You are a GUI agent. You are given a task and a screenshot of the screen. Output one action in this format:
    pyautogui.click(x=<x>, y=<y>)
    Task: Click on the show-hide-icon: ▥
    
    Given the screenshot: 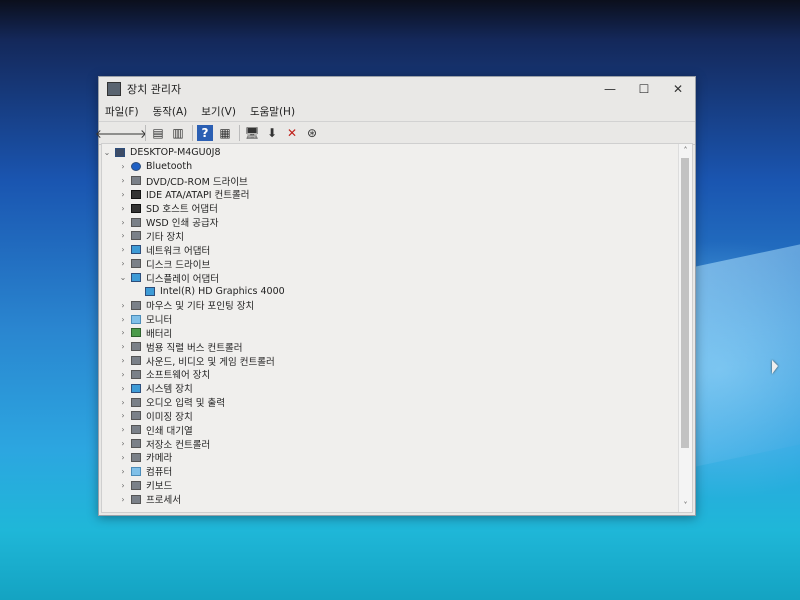 What is the action you would take?
    pyautogui.click(x=178, y=133)
    